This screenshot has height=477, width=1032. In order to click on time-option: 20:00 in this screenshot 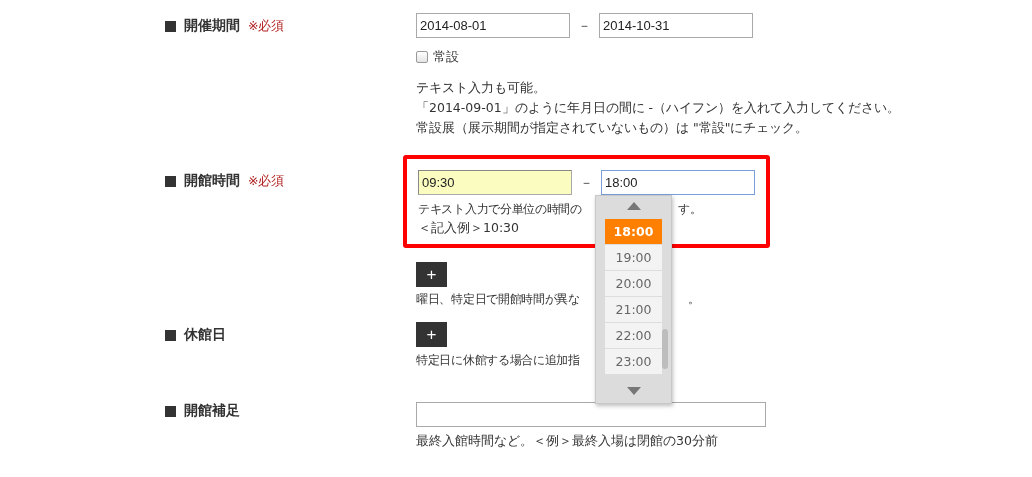, I will do `click(633, 284)`.